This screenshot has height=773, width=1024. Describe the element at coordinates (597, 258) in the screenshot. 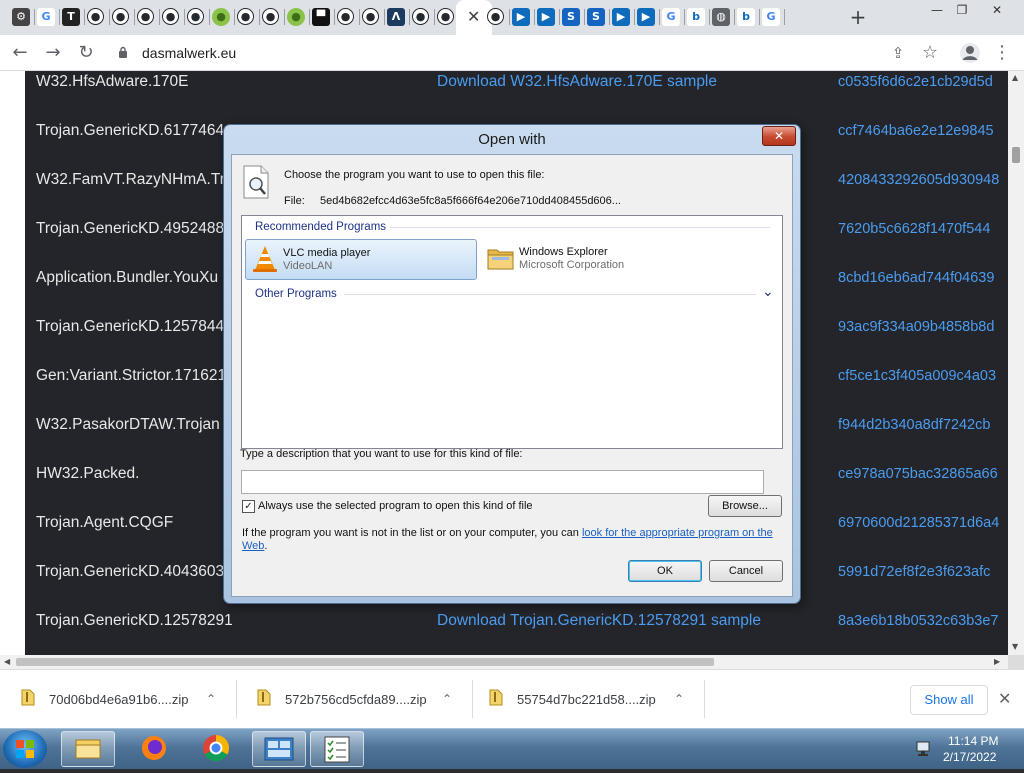

I see `program-windows-explorer: Windows Explorer Microsoft Corporation` at that location.